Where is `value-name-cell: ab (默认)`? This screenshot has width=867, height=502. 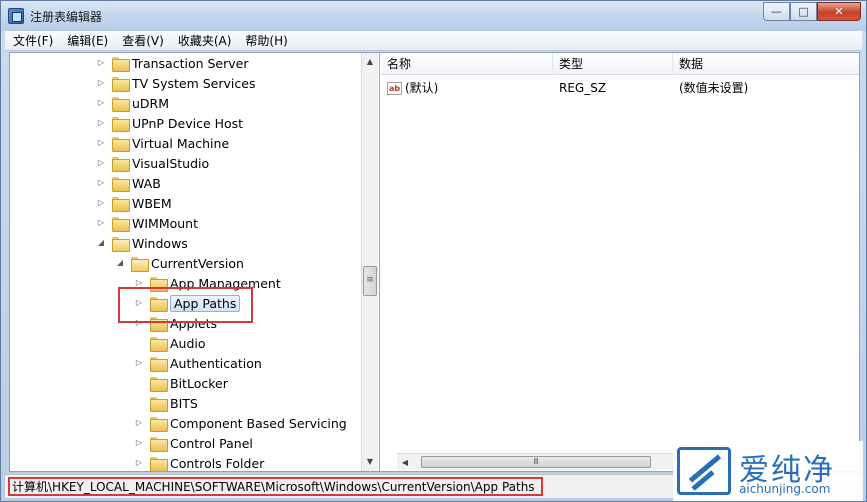
value-name-cell: ab (默认) is located at coordinates (412, 88).